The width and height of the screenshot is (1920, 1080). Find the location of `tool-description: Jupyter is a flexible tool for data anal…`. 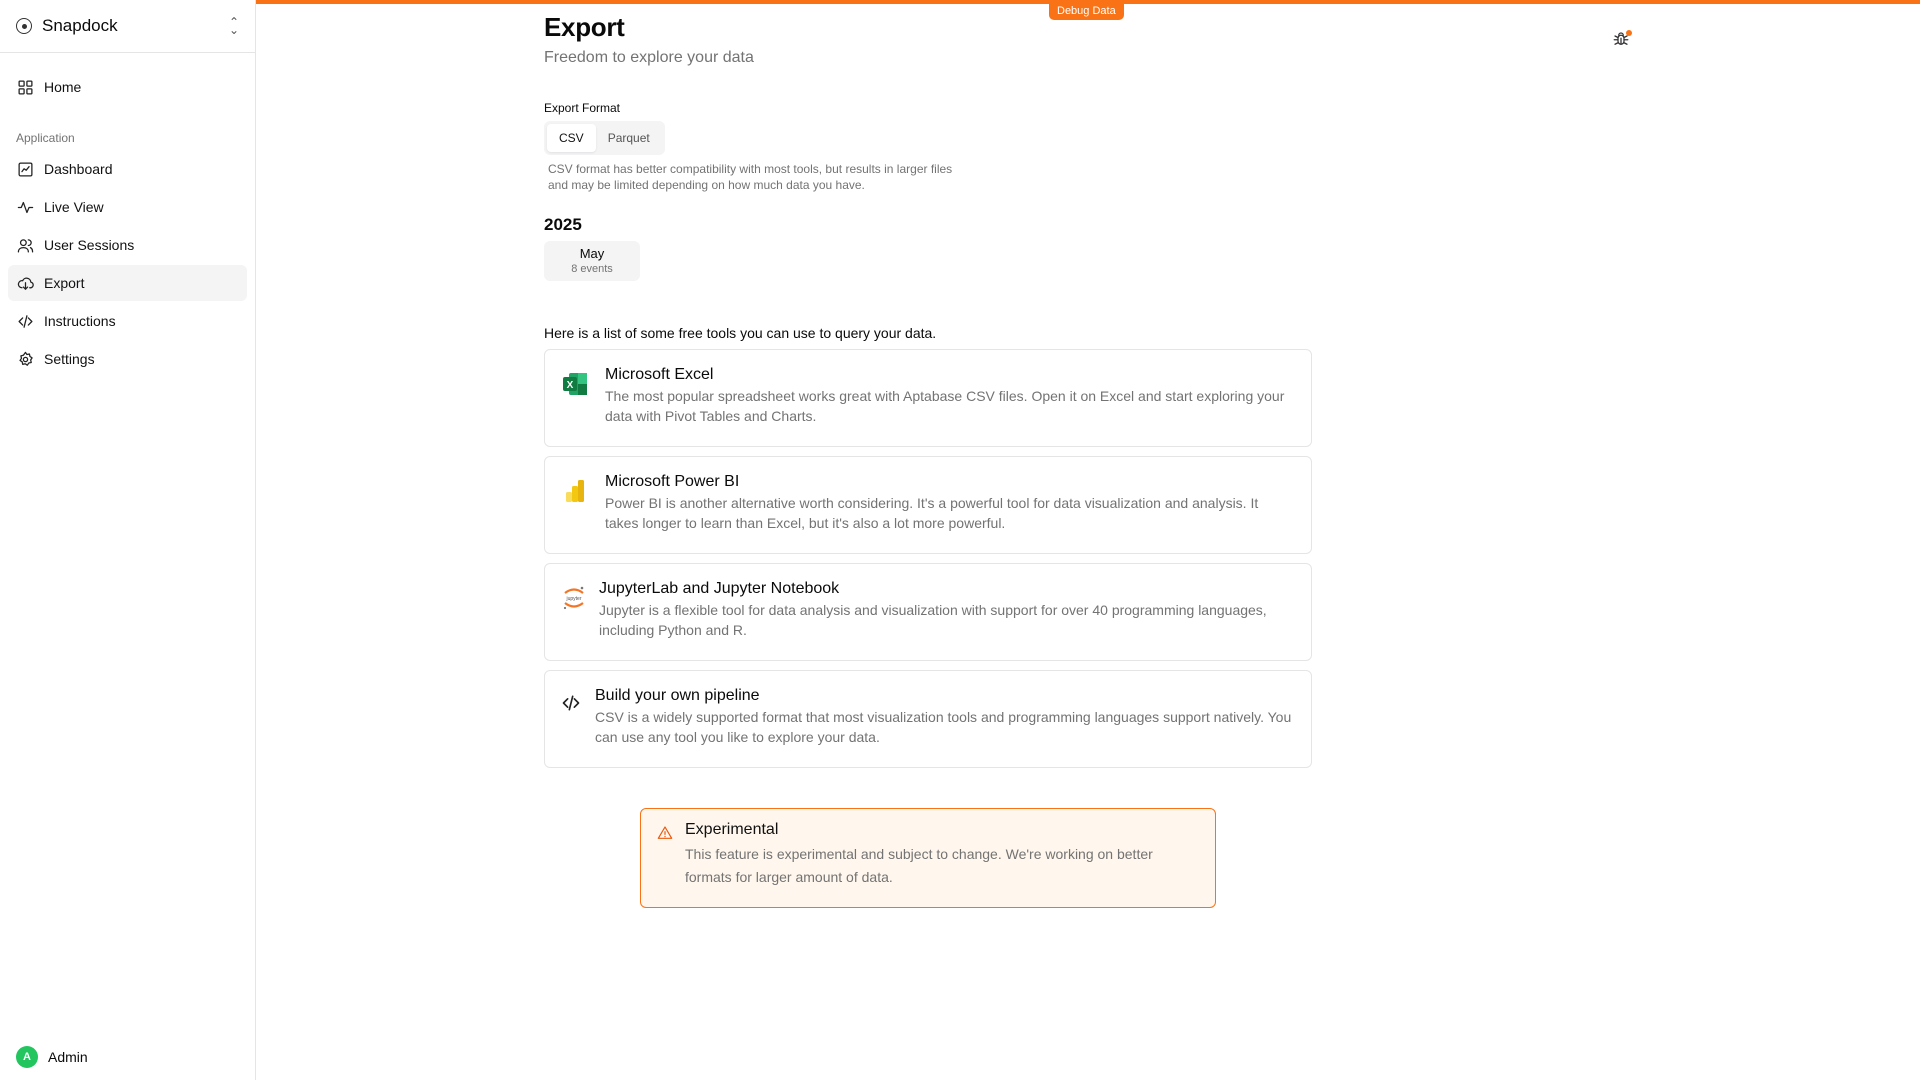

tool-description: Jupyter is a flexible tool for data anal… is located at coordinates (933, 620).